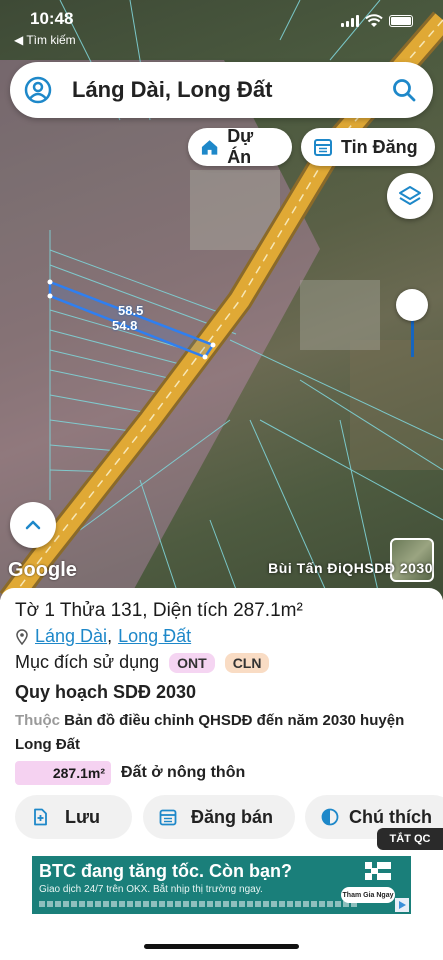 The image size is (443, 960). Describe the element at coordinates (165, 871) in the screenshot. I see `ad-headline: BTC đang tăng tốc. Còn bạn?` at that location.